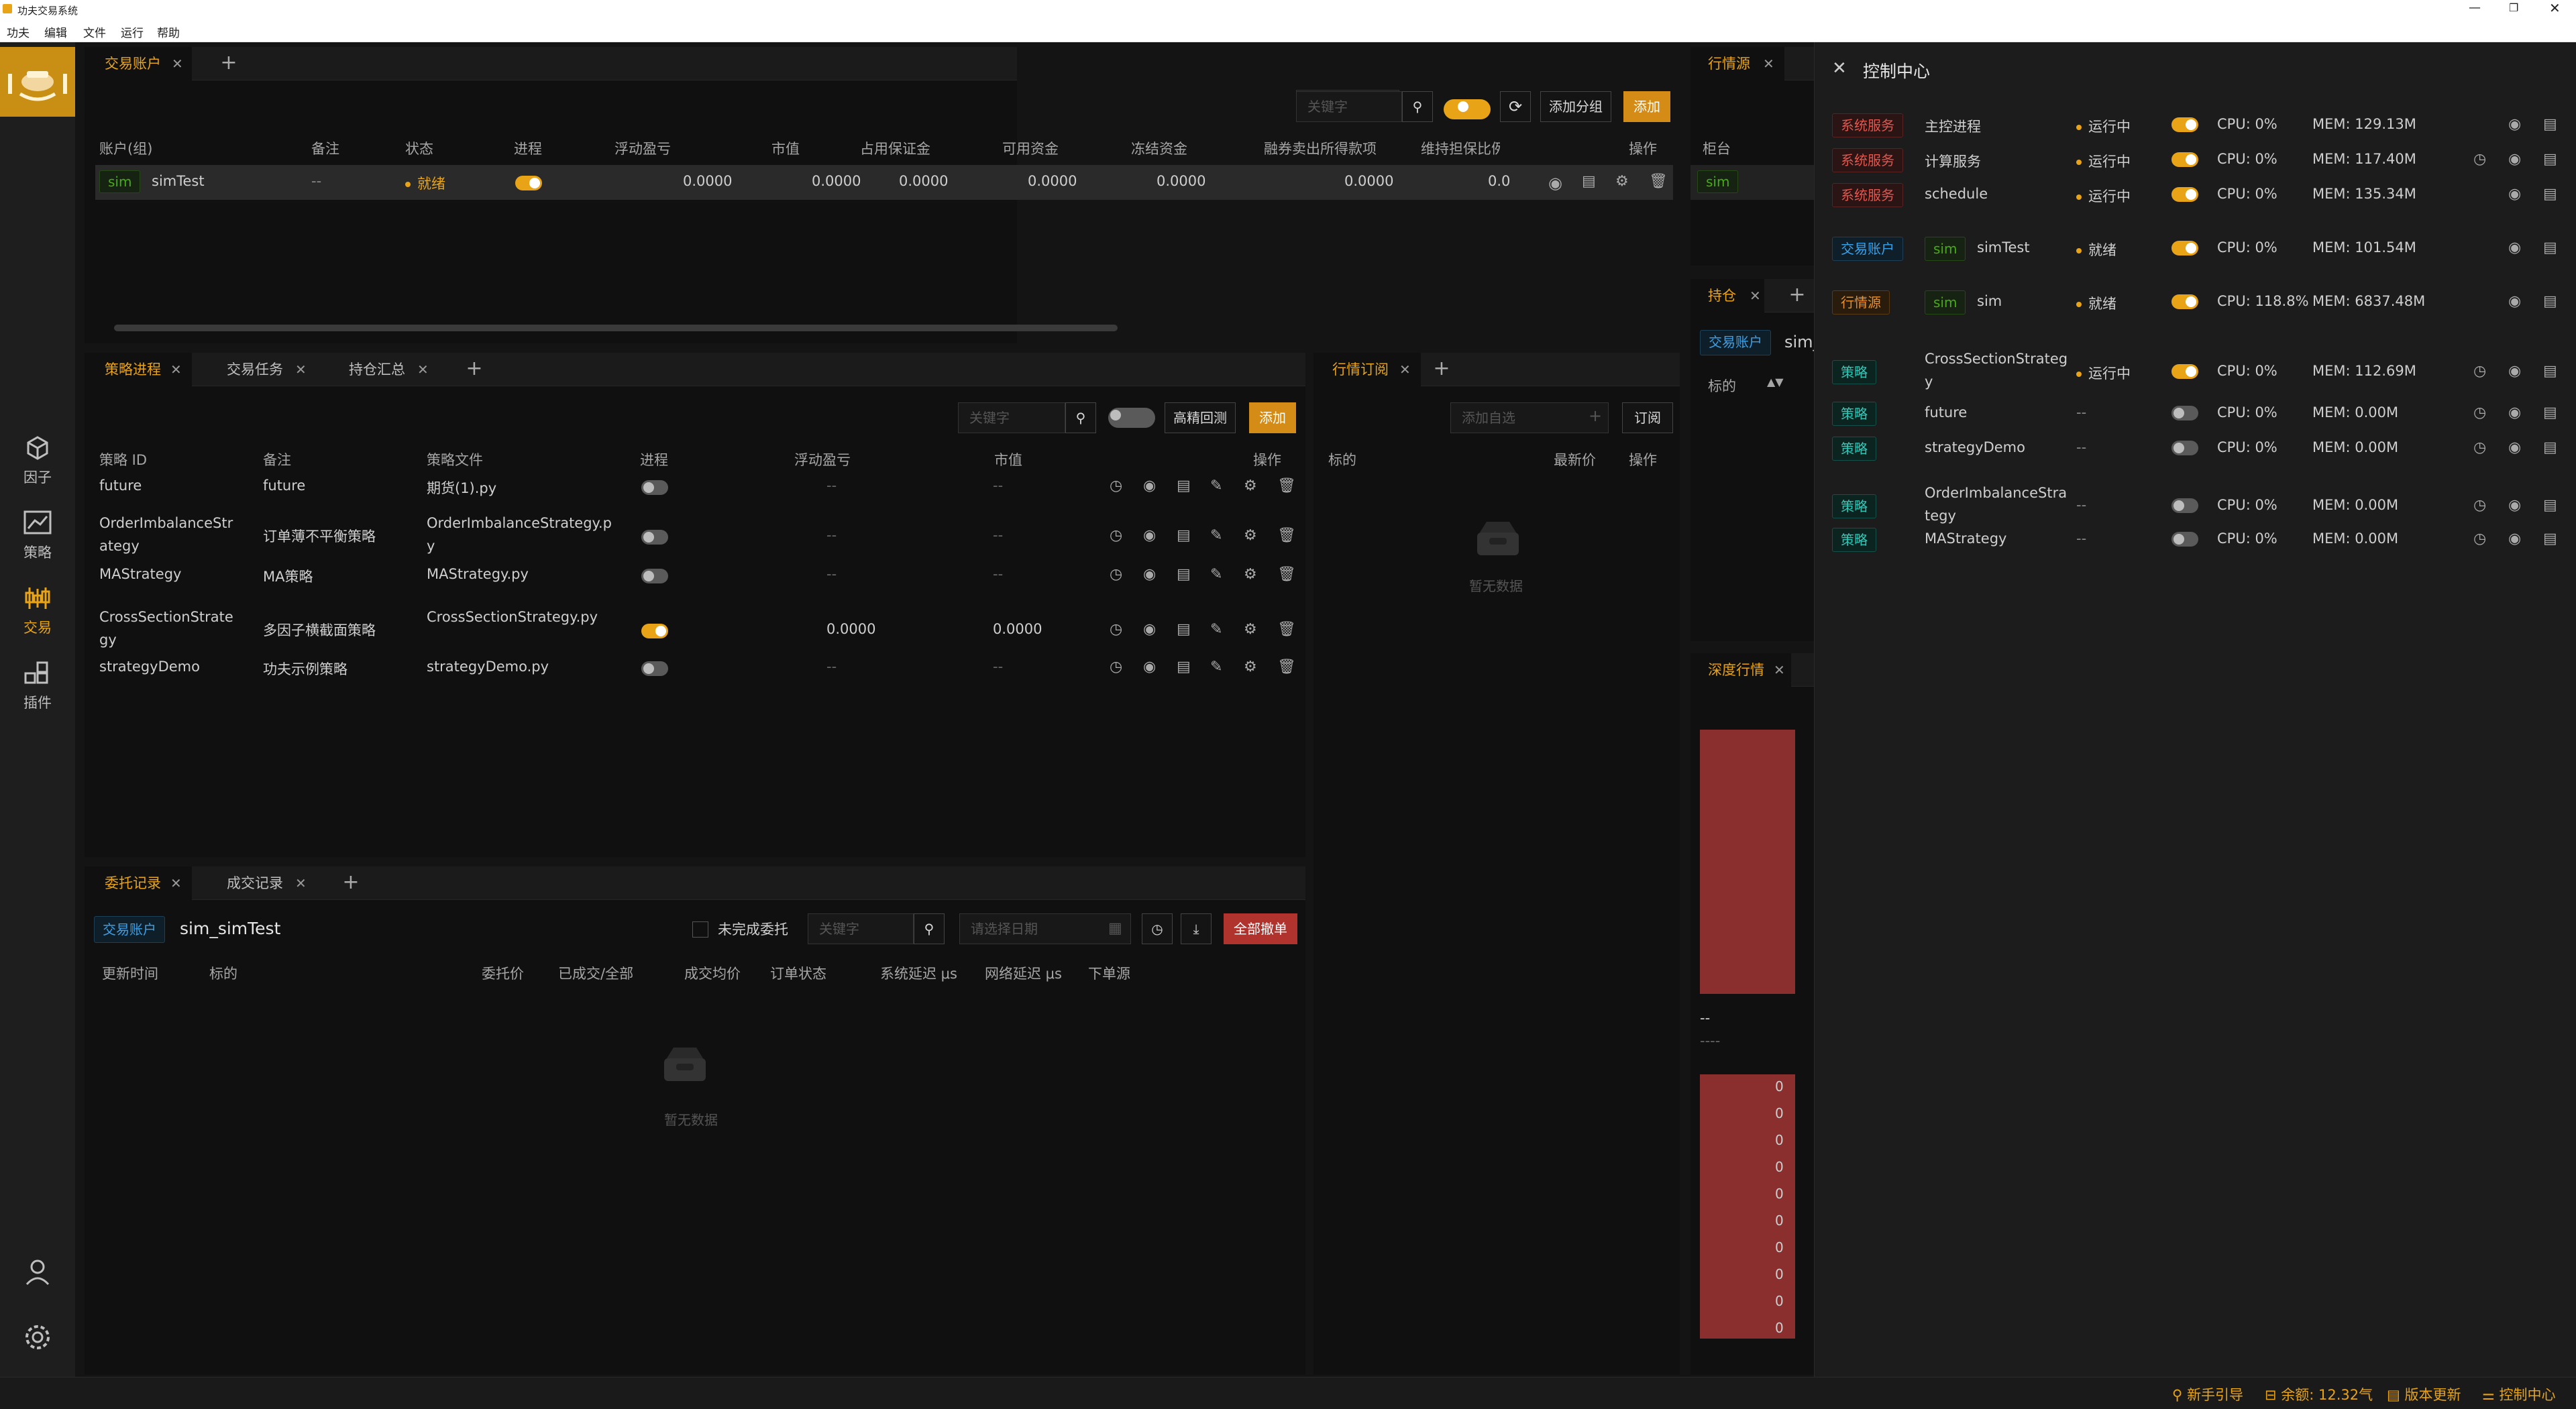  I want to click on add-watchlist-input: 添加自选, so click(1529, 417).